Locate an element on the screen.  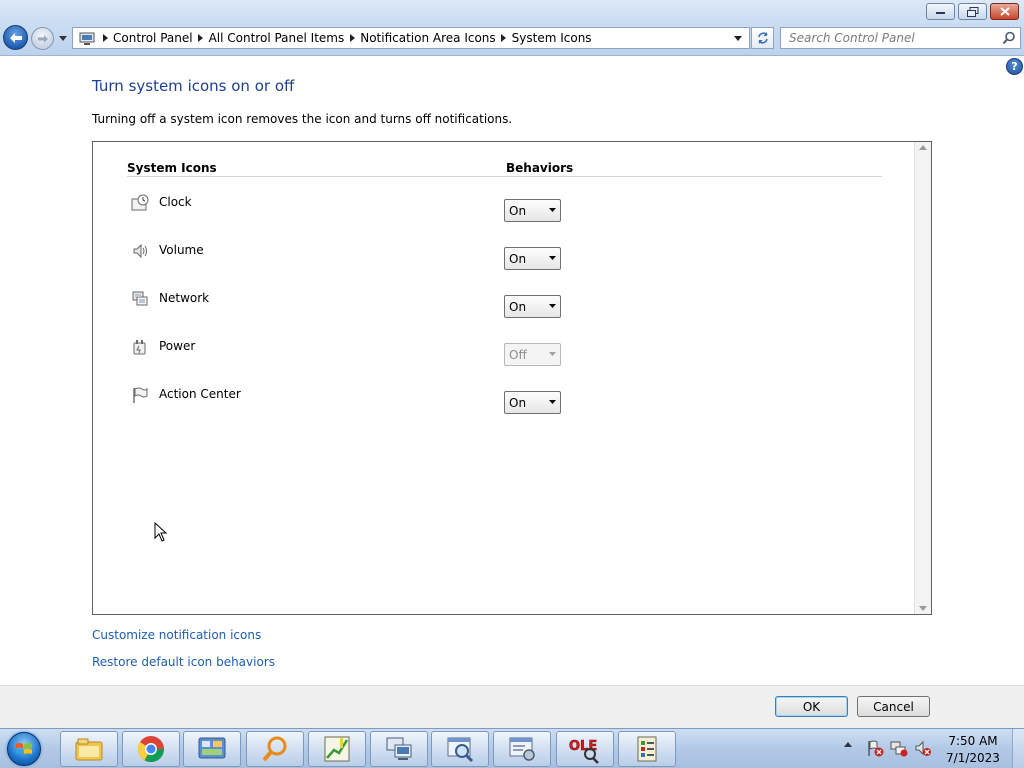
clock-icon is located at coordinates (140, 202).